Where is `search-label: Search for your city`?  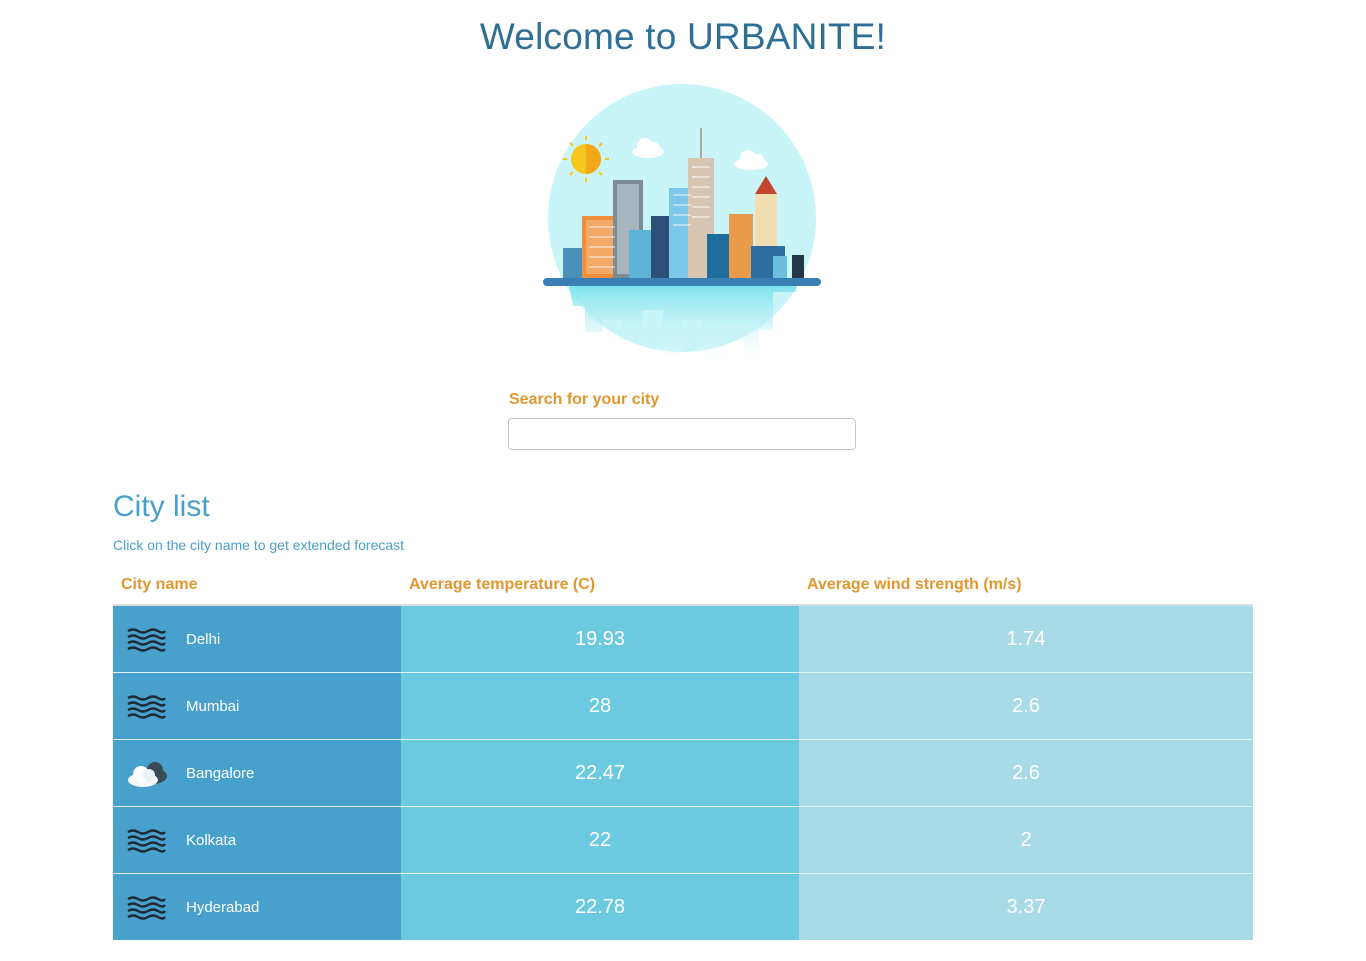 search-label: Search for your city is located at coordinates (584, 399).